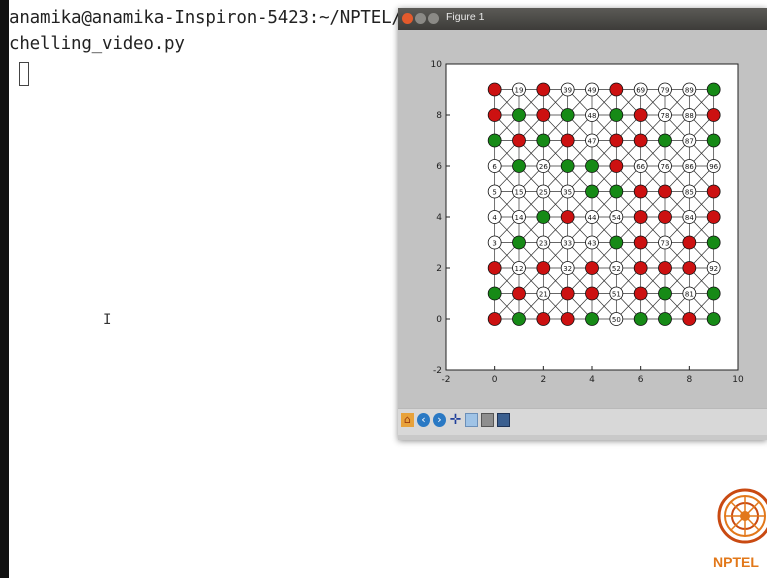  What do you see at coordinates (519, 91) in the screenshot?
I see `node-label: 19` at bounding box center [519, 91].